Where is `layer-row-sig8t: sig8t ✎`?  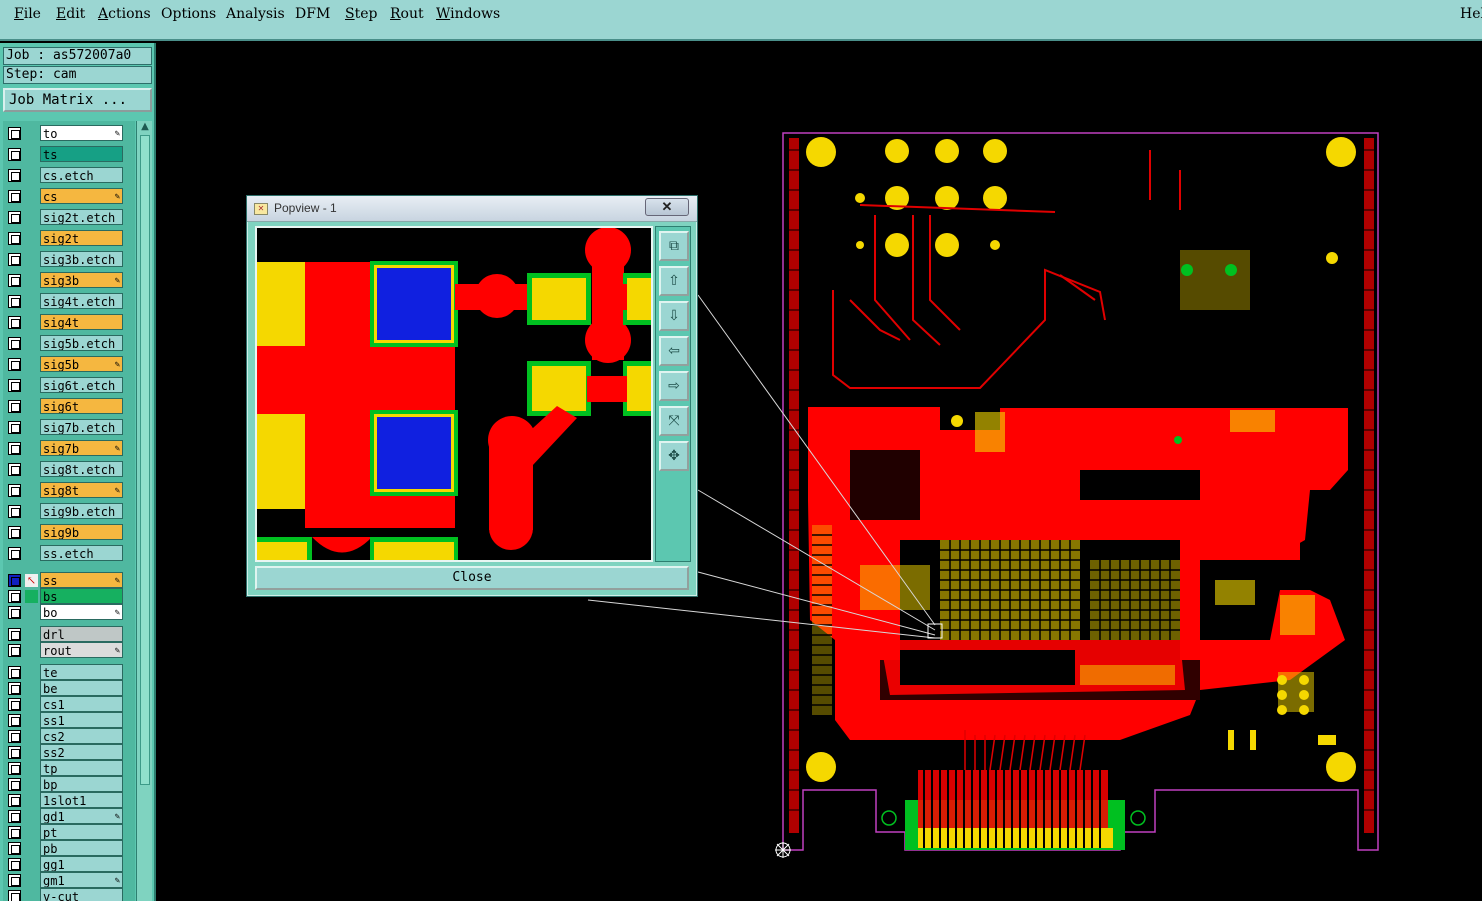 layer-row-sig8t: sig8t ✎ is located at coordinates (69, 490).